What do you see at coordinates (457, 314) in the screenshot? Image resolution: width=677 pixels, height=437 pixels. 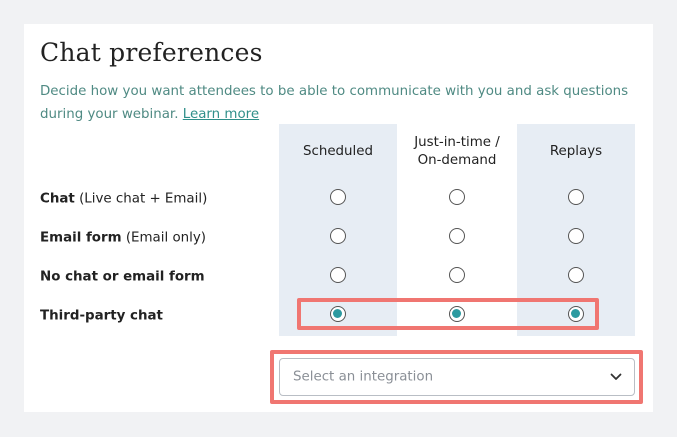 I see `radio-just-in-time-selected` at bounding box center [457, 314].